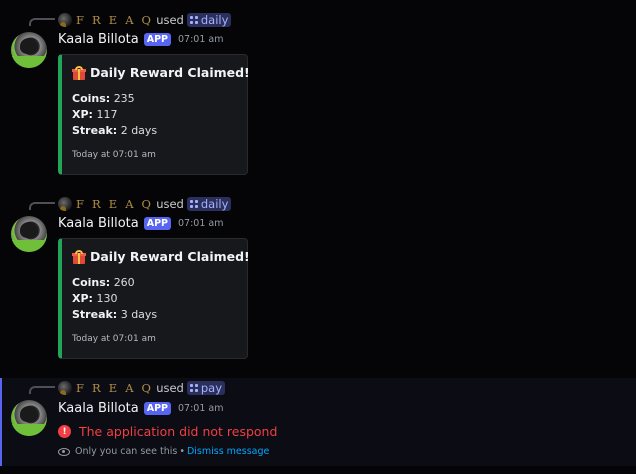 Image resolution: width=636 pixels, height=474 pixels. I want to click on command-name: pay, so click(211, 388).